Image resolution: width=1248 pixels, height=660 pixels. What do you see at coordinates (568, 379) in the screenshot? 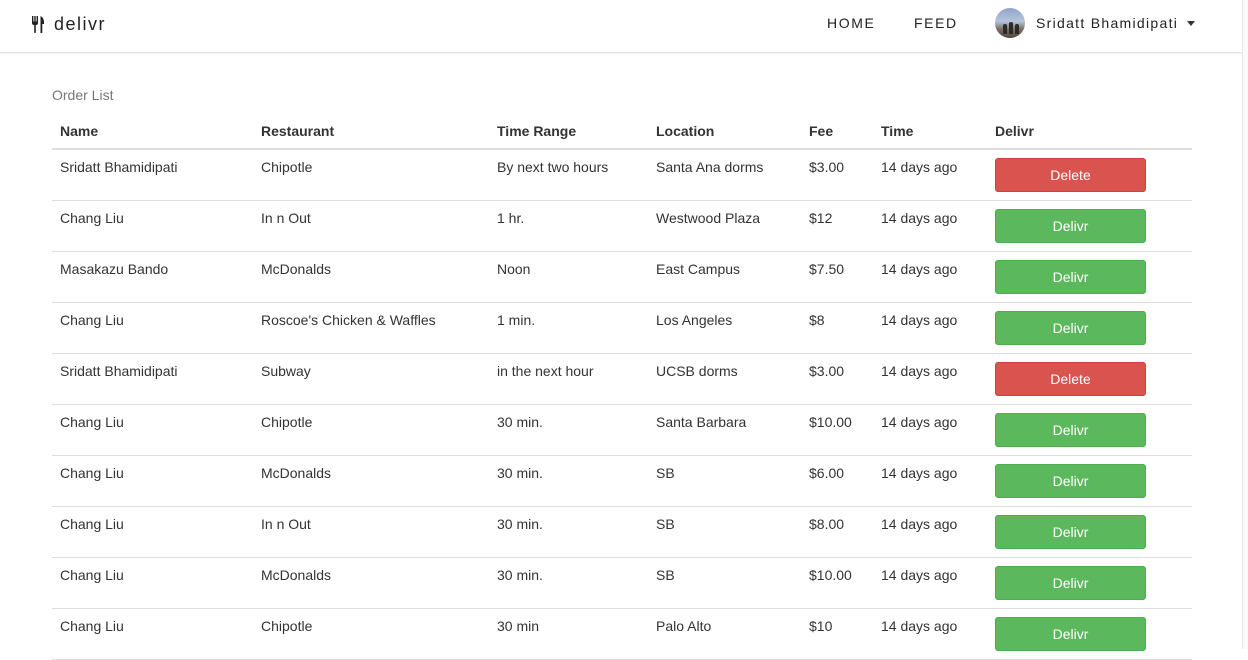
I see `cell-time-range: in the next hour` at bounding box center [568, 379].